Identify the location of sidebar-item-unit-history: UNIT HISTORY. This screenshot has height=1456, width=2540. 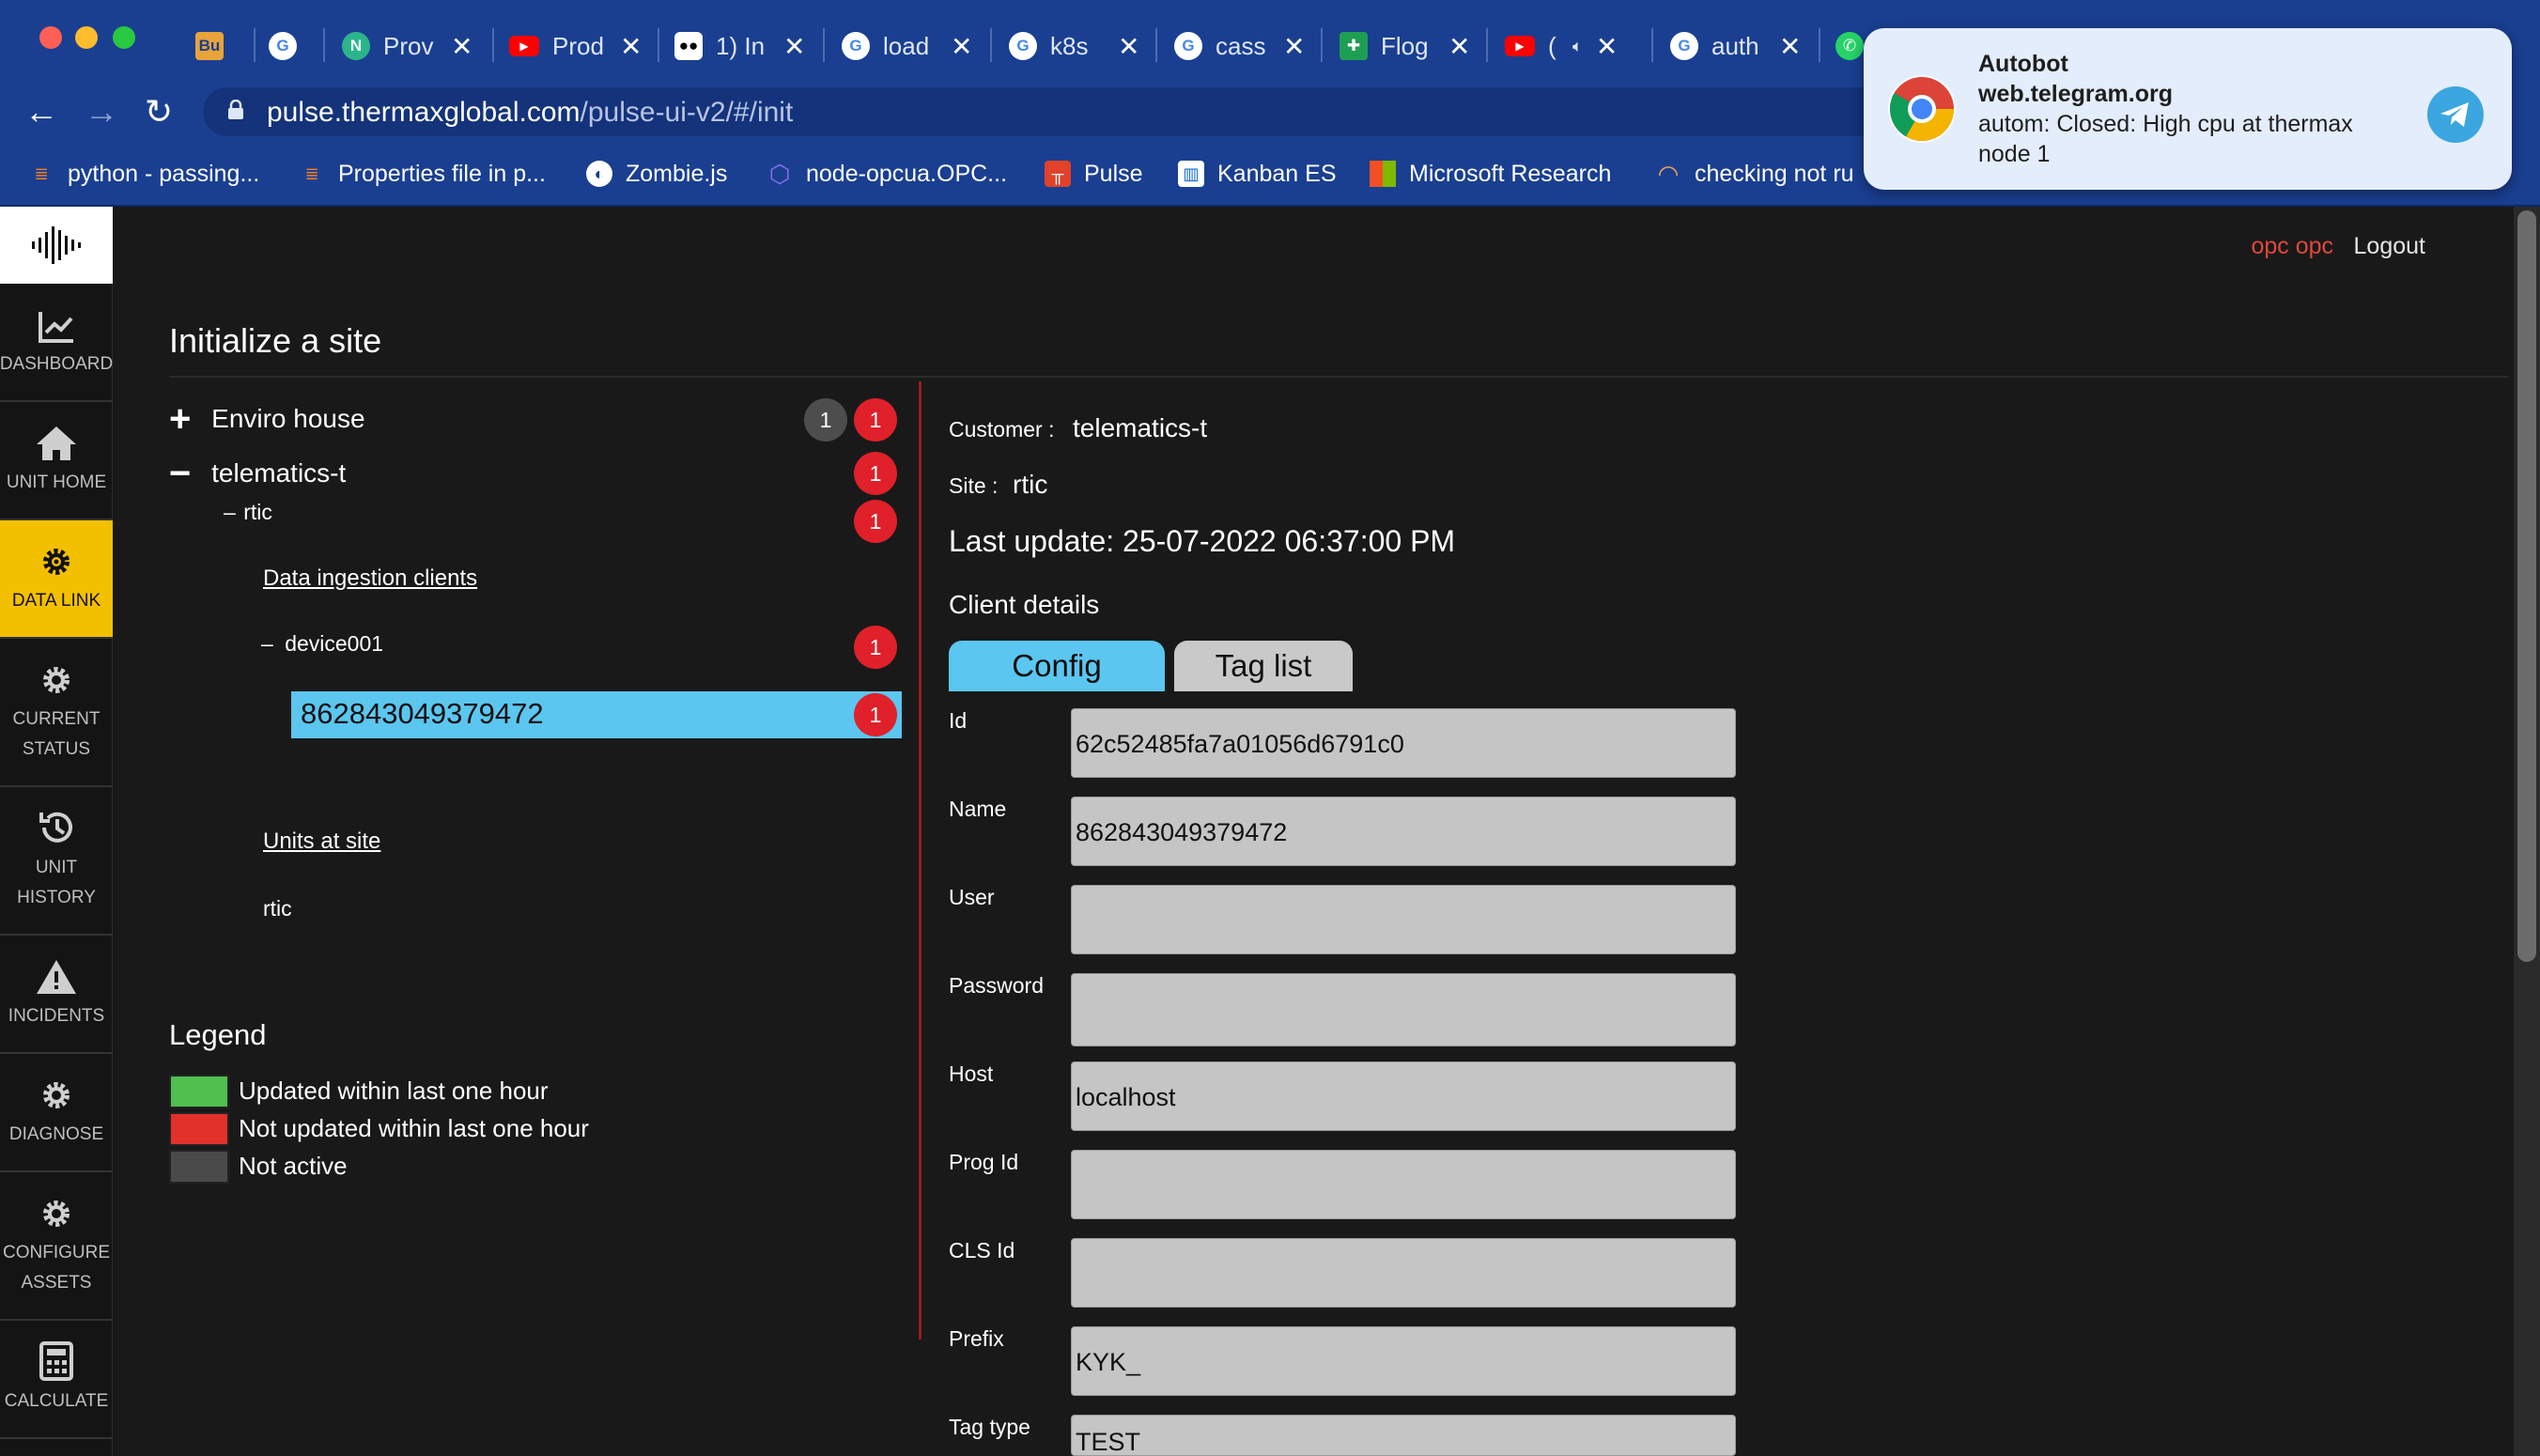
(56, 861).